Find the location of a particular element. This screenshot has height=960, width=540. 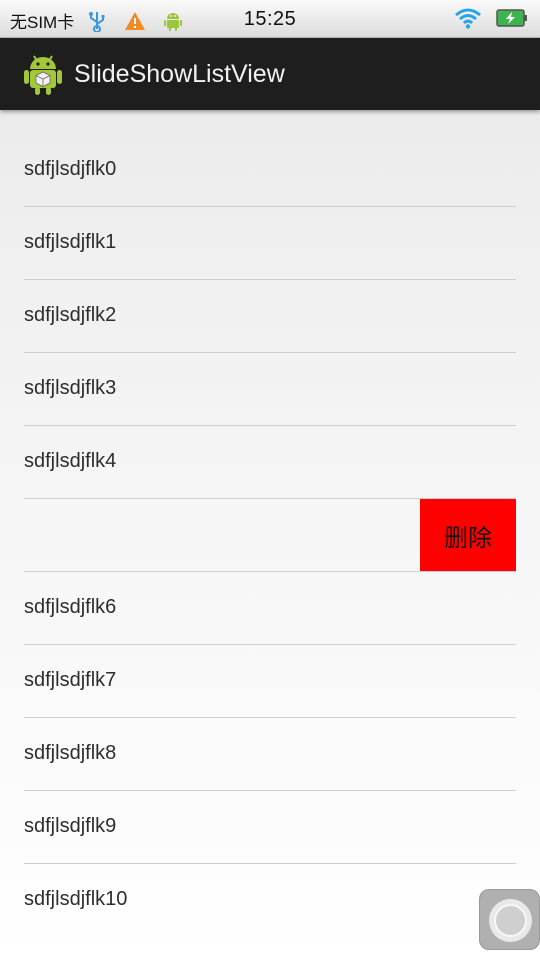

list-item: sdfjlsdjflk6 is located at coordinates (270, 608).